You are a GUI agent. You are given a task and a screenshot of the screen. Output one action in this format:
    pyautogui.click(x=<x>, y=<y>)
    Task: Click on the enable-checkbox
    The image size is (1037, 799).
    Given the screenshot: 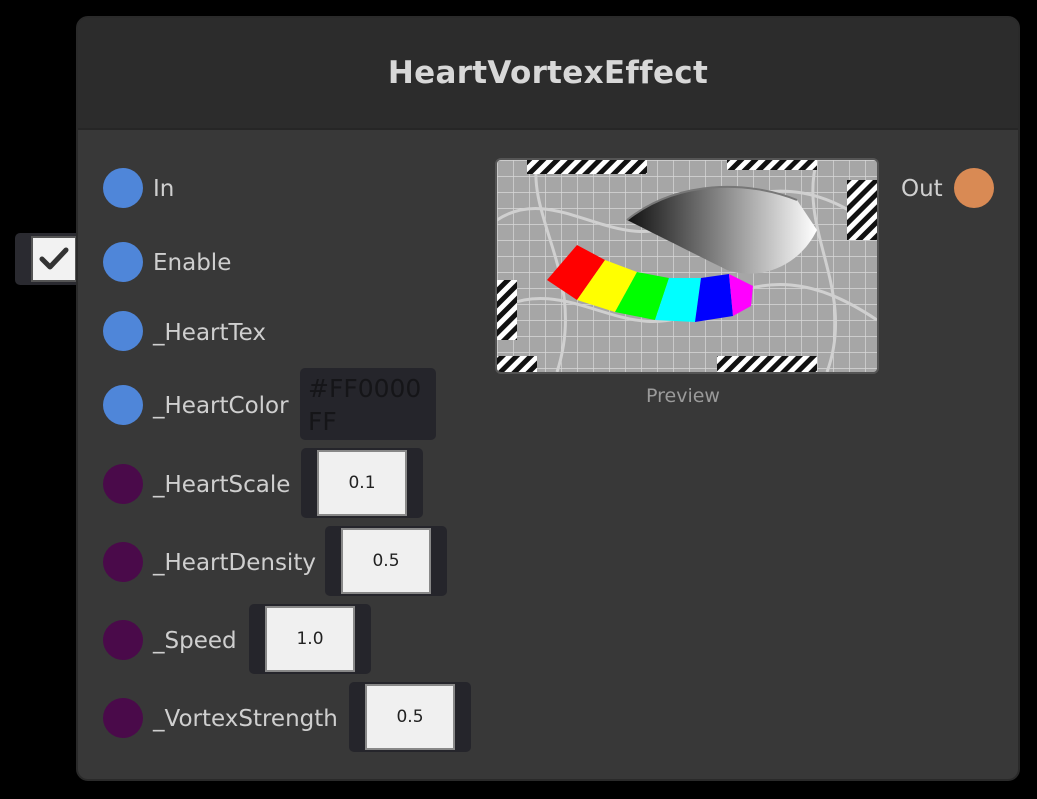 What is the action you would take?
    pyautogui.click(x=54, y=259)
    